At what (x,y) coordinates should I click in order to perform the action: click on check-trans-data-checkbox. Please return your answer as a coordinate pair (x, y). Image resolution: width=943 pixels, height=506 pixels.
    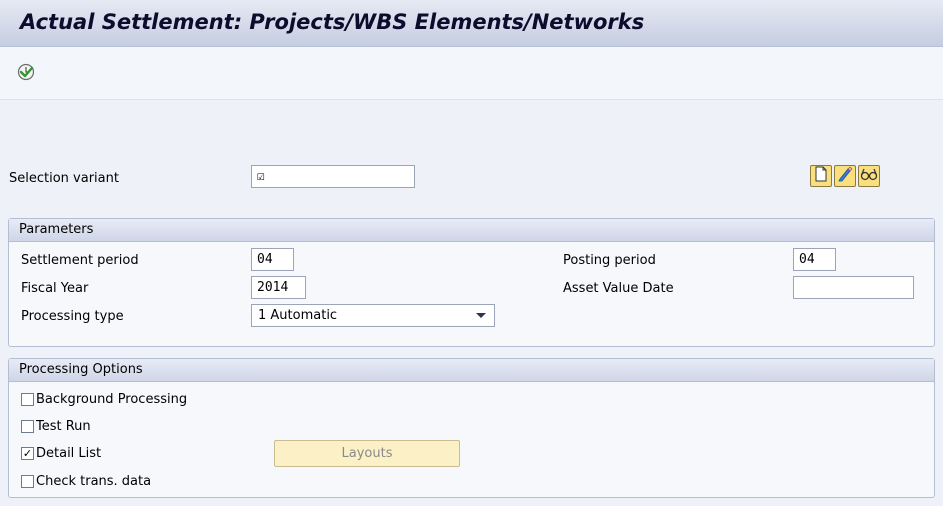
    Looking at the image, I should click on (27, 481).